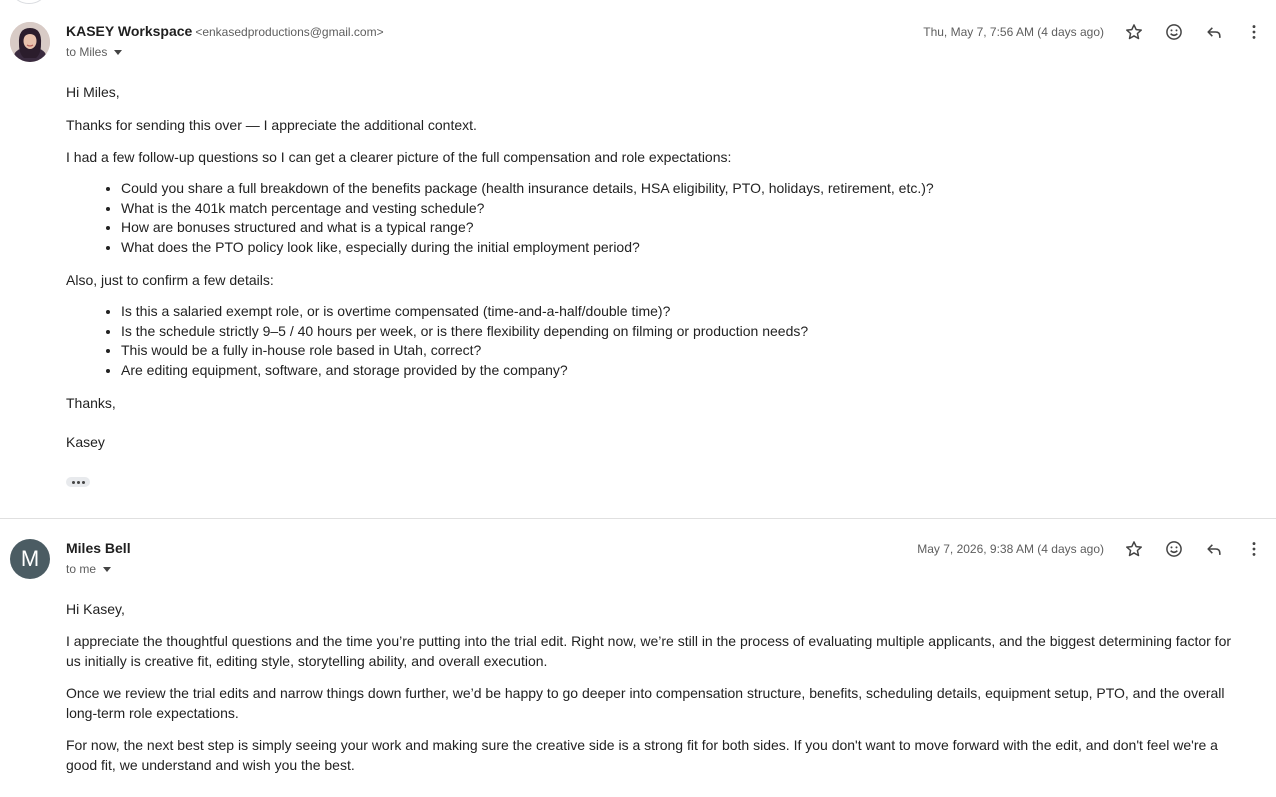 The width and height of the screenshot is (1276, 797). Describe the element at coordinates (73, 482) in the screenshot. I see `ellipsis-icon` at that location.